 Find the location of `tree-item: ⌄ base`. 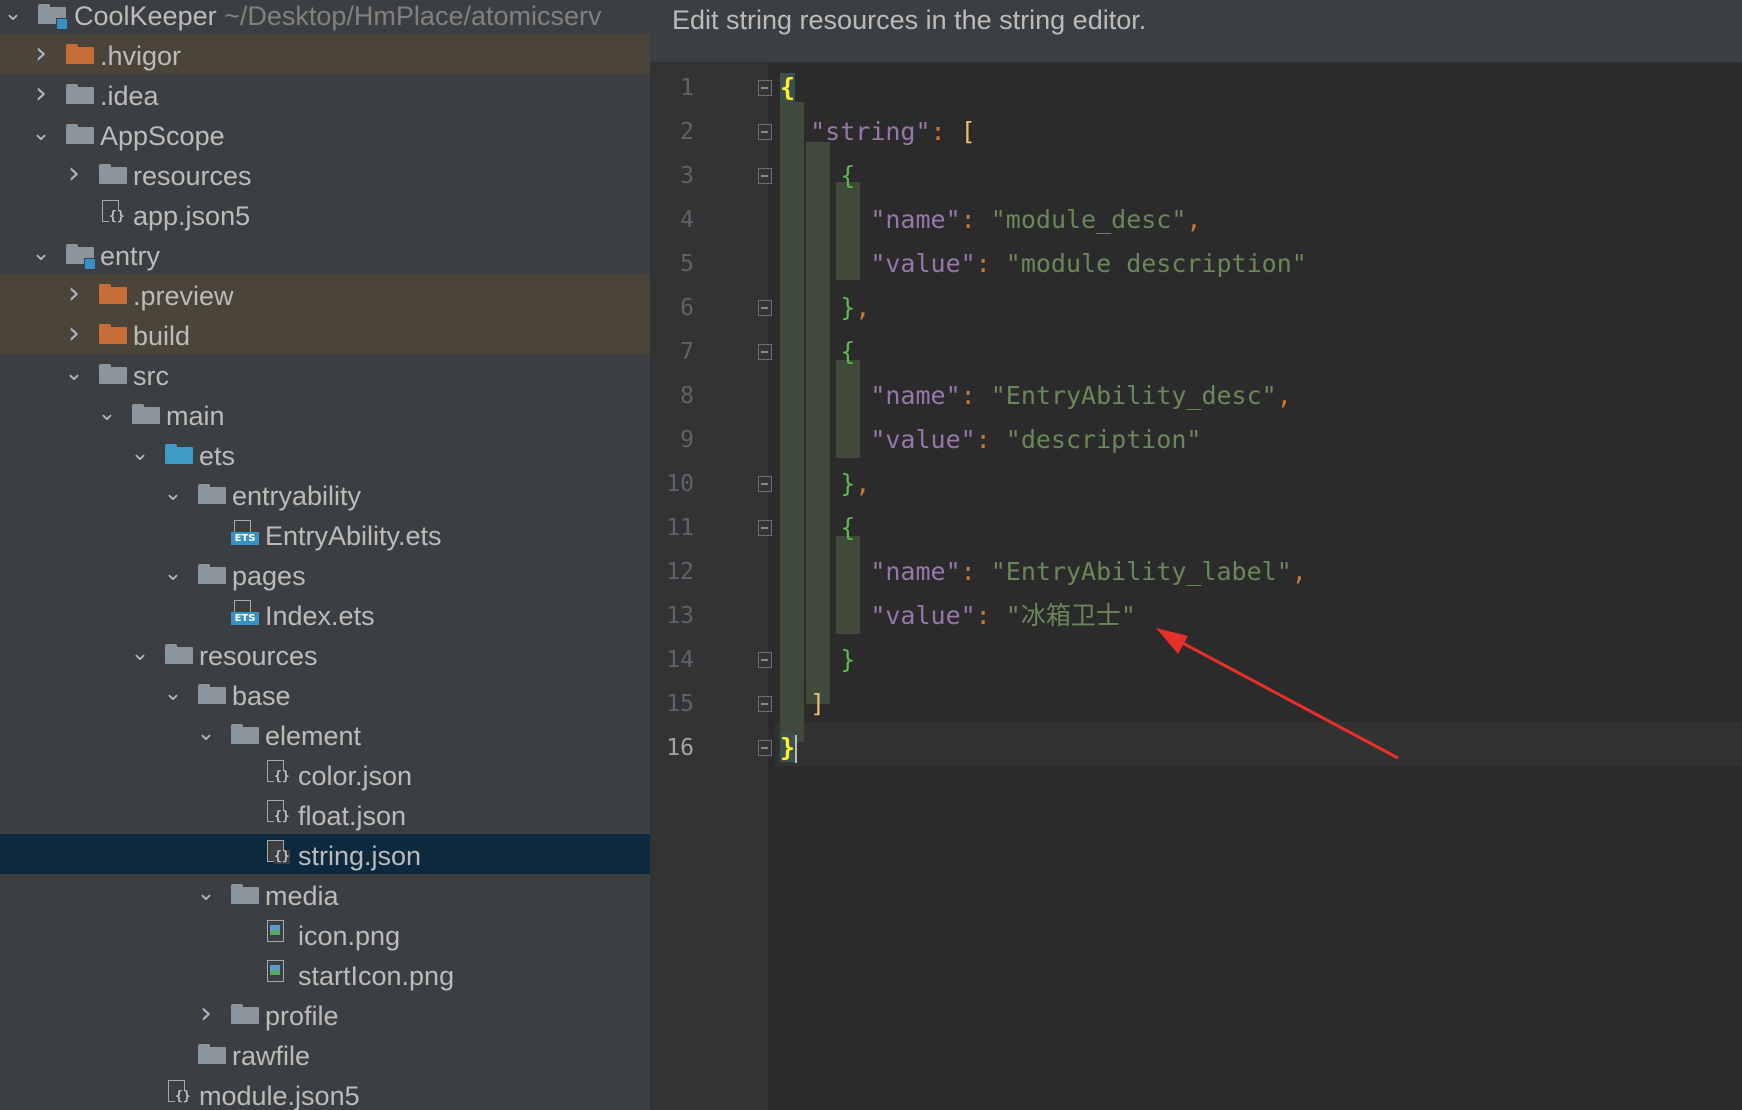

tree-item: ⌄ base is located at coordinates (325, 694).